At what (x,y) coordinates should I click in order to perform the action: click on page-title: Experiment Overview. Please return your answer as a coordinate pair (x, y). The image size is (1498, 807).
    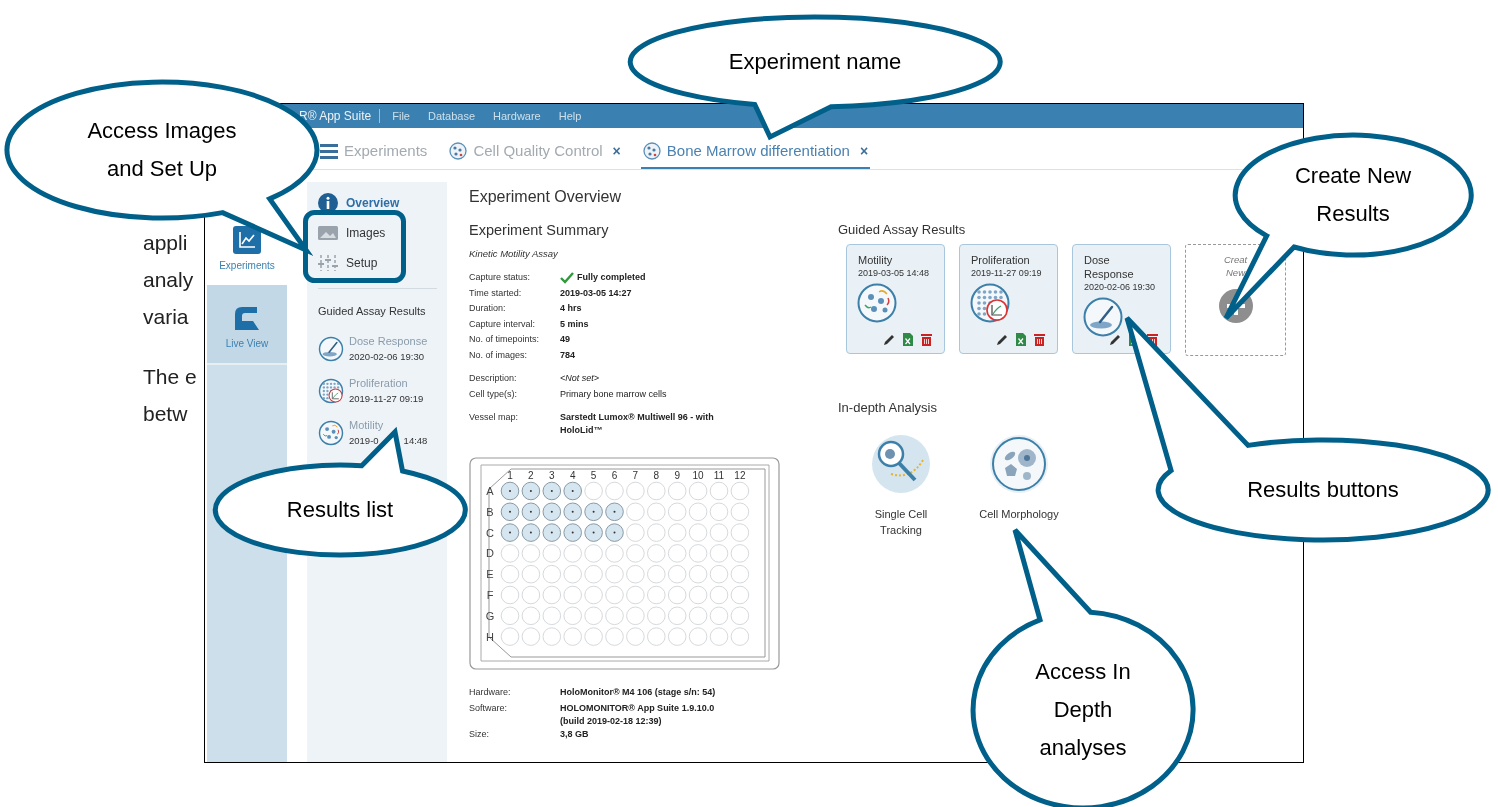
    Looking at the image, I should click on (546, 197).